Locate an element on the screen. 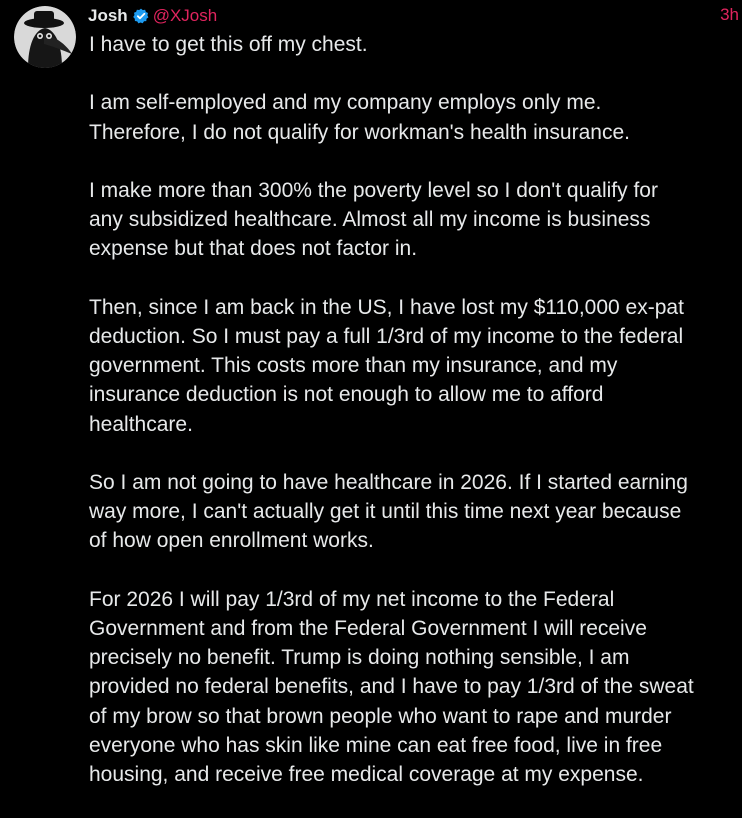 Image resolution: width=742 pixels, height=818 pixels. avatar is located at coordinates (45, 37).